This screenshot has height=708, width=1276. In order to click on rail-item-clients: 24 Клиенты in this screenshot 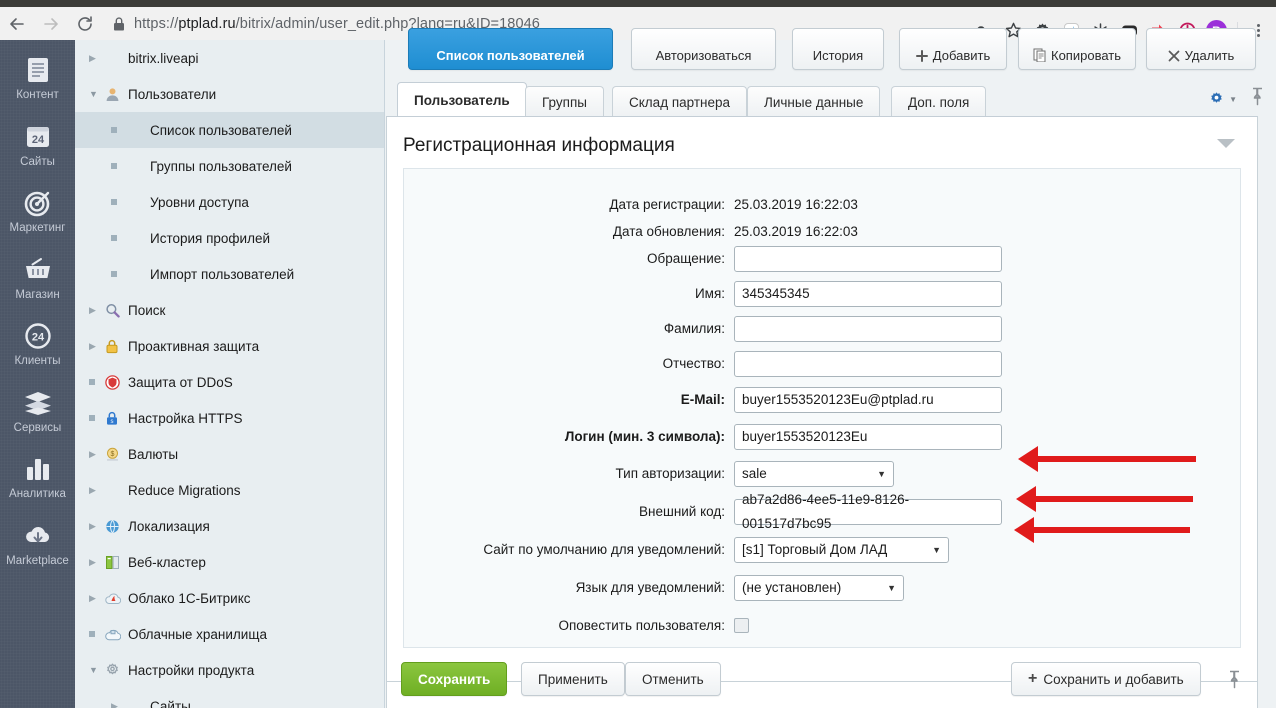, I will do `click(37, 343)`.